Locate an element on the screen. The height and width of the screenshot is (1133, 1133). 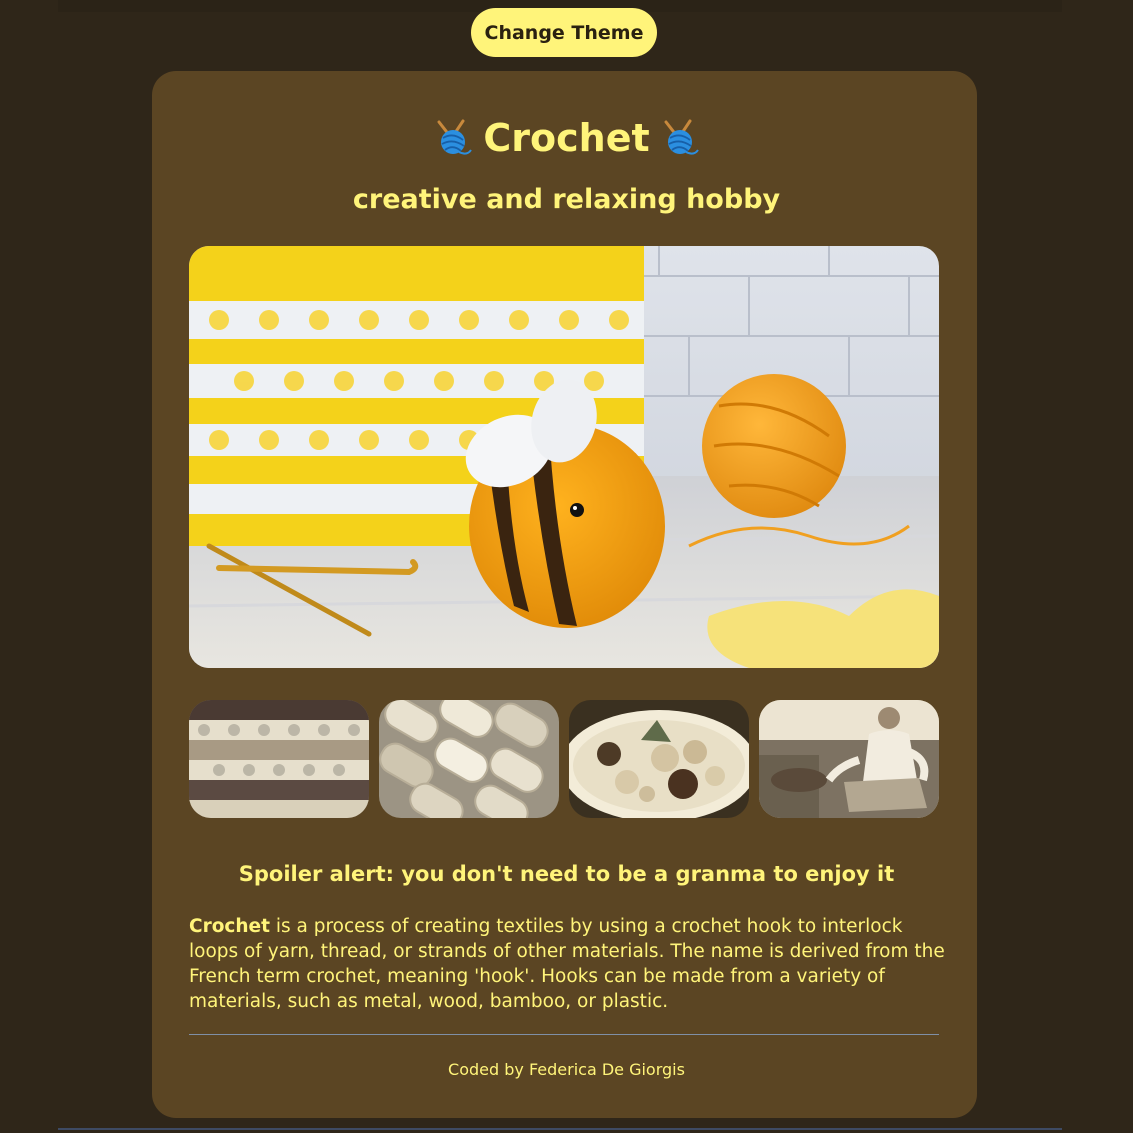
divider is located at coordinates (564, 1034).